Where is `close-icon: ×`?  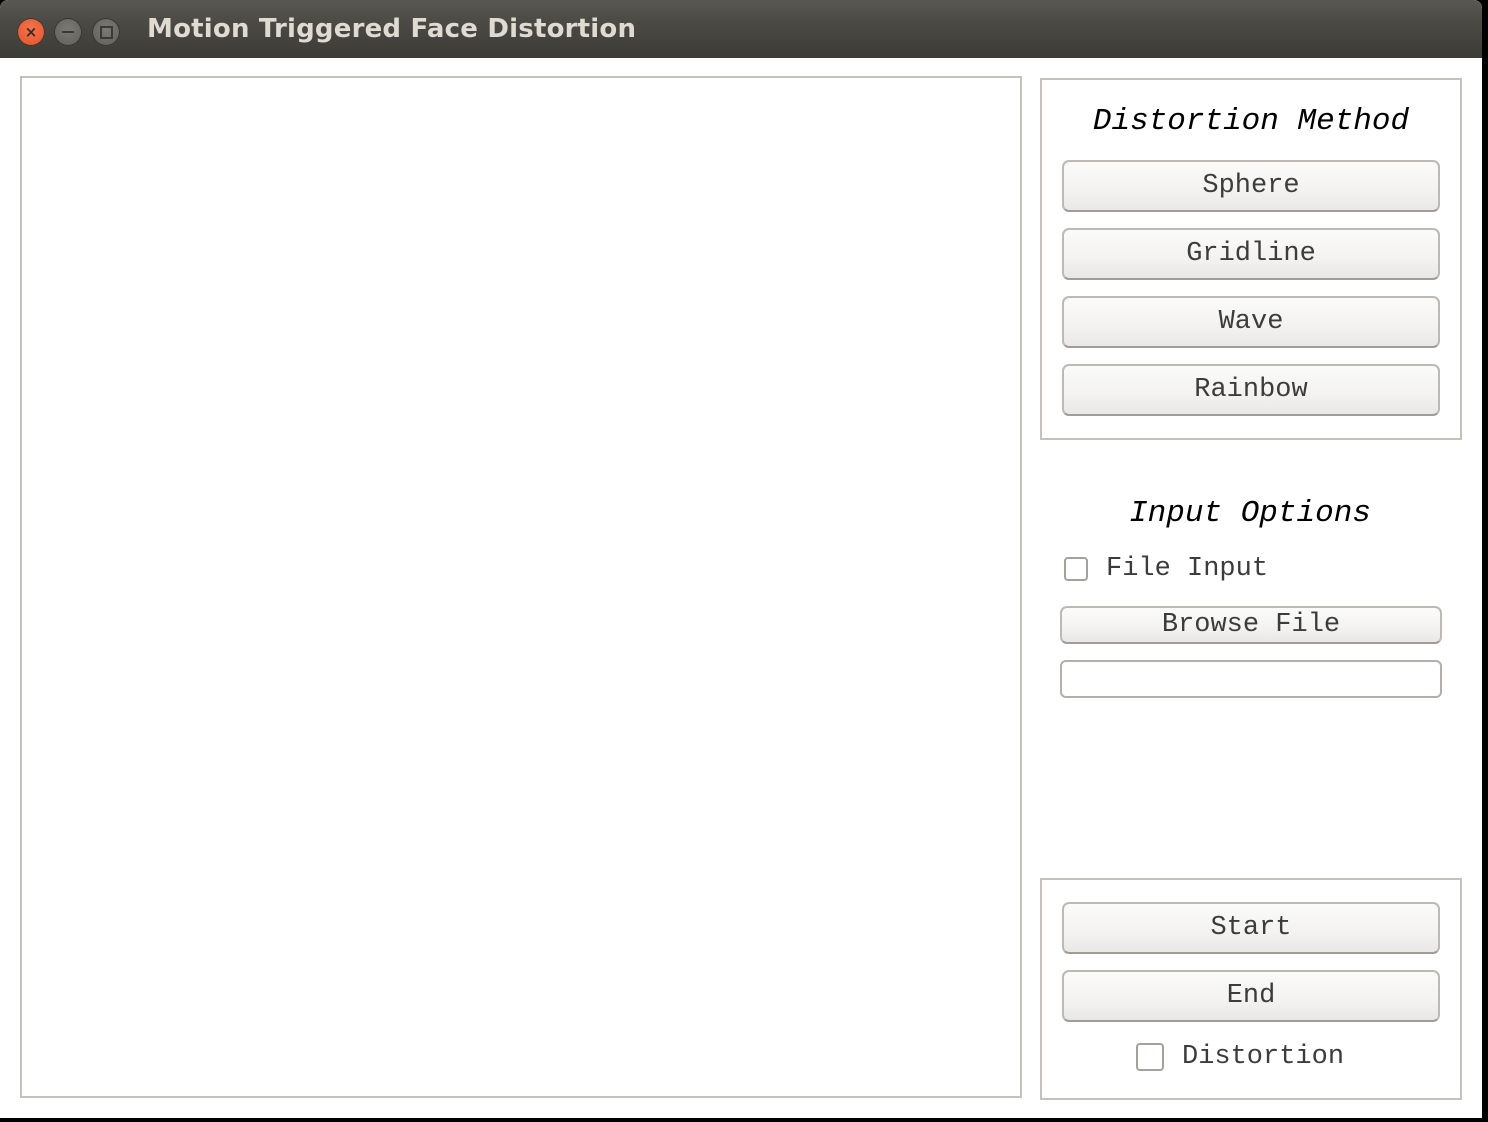 close-icon: × is located at coordinates (31, 31).